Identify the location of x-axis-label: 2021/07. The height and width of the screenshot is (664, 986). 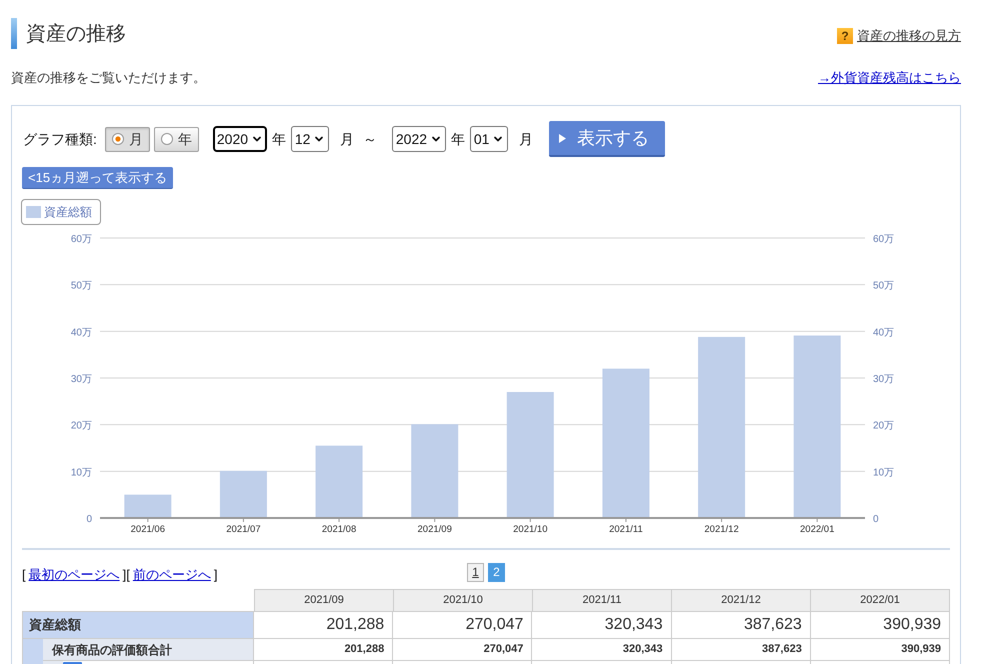
(243, 529).